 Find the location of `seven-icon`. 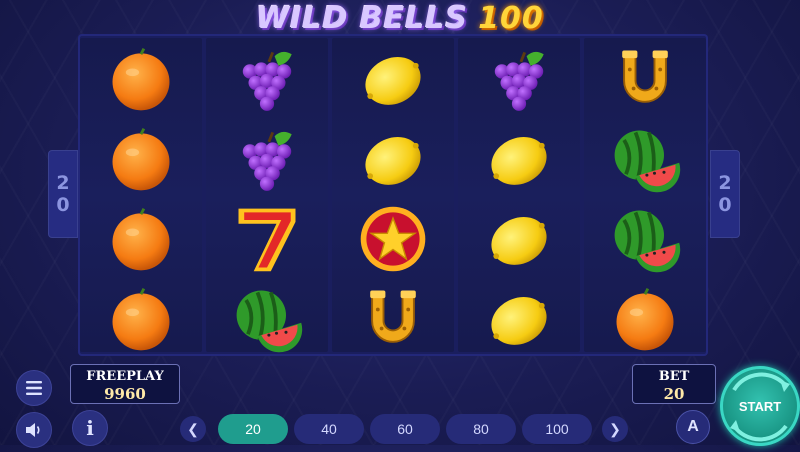

seven-icon is located at coordinates (267, 240).